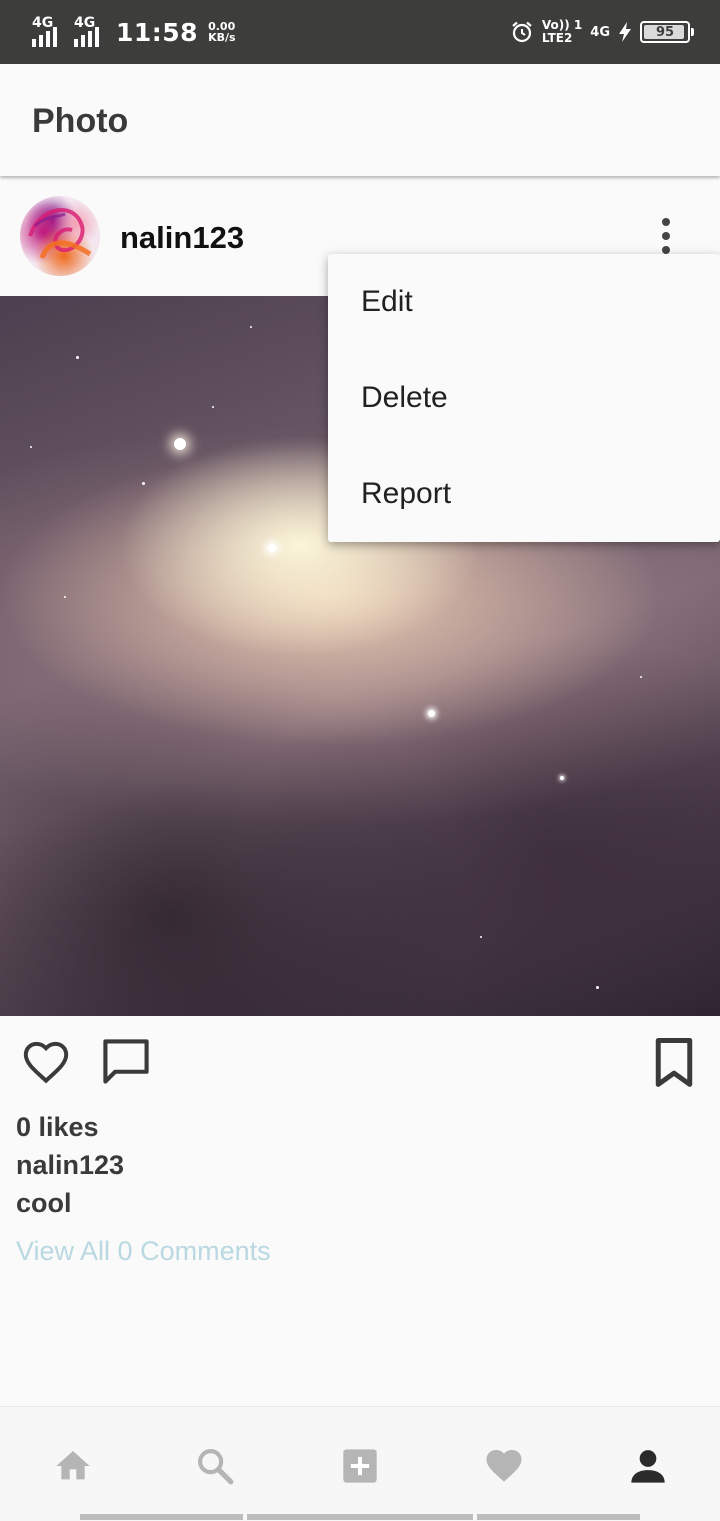 The height and width of the screenshot is (1521, 720). Describe the element at coordinates (126, 1062) in the screenshot. I see `comment-icon` at that location.